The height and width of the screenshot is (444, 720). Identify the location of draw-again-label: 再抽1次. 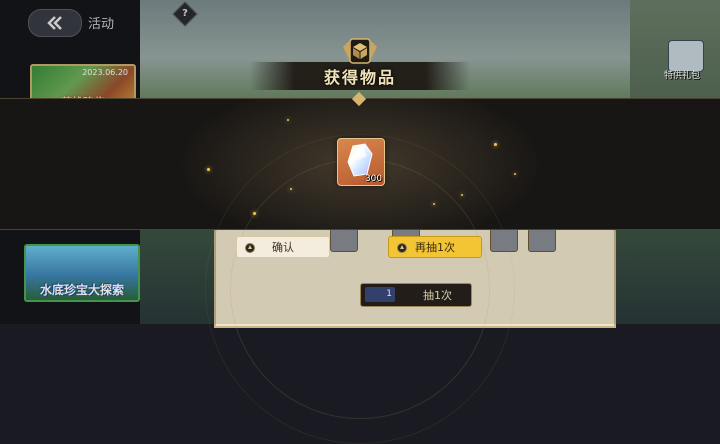
(435, 247).